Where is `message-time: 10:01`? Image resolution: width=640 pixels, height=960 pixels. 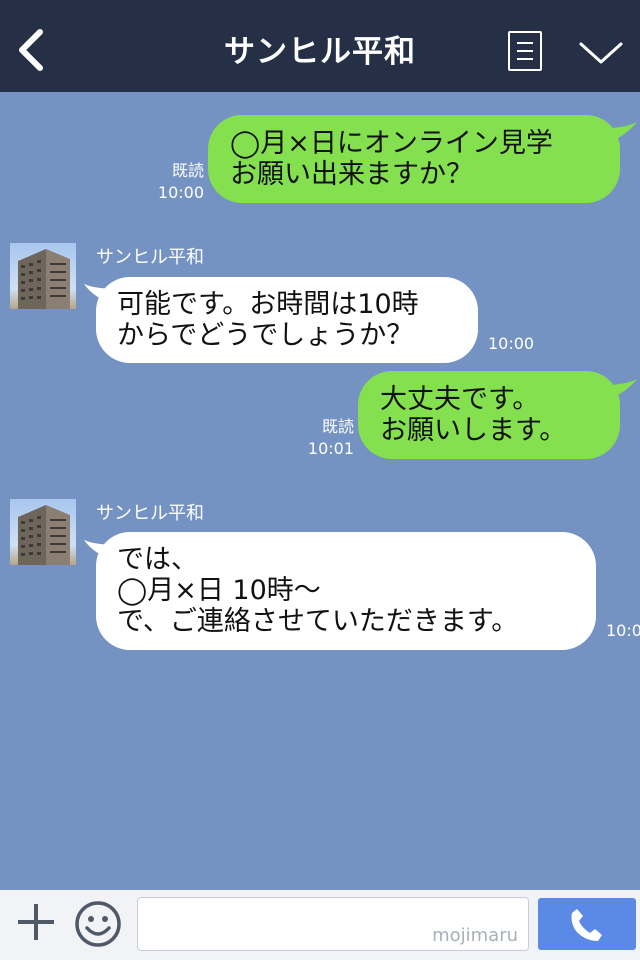
message-time: 10:01 is located at coordinates (330, 448).